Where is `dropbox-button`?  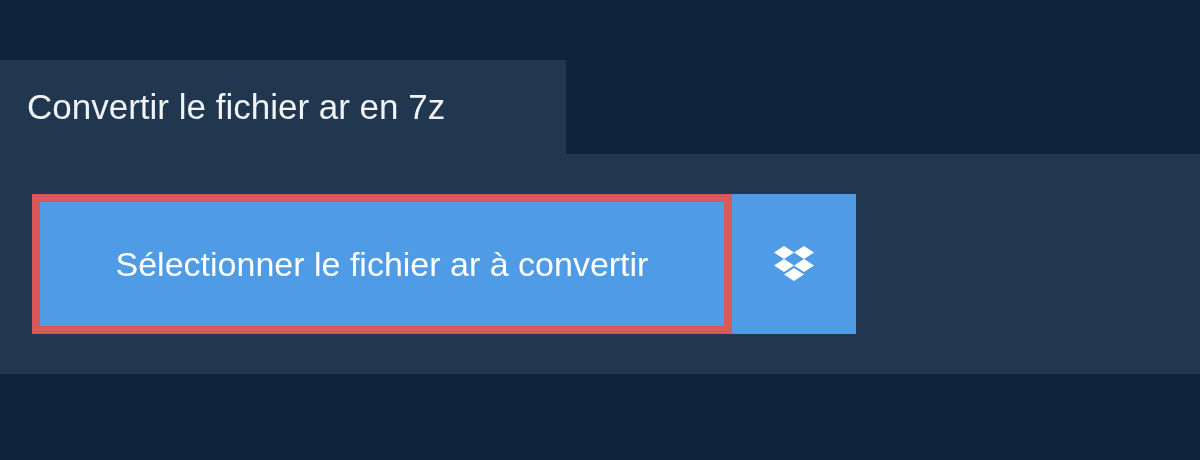 dropbox-button is located at coordinates (794, 264).